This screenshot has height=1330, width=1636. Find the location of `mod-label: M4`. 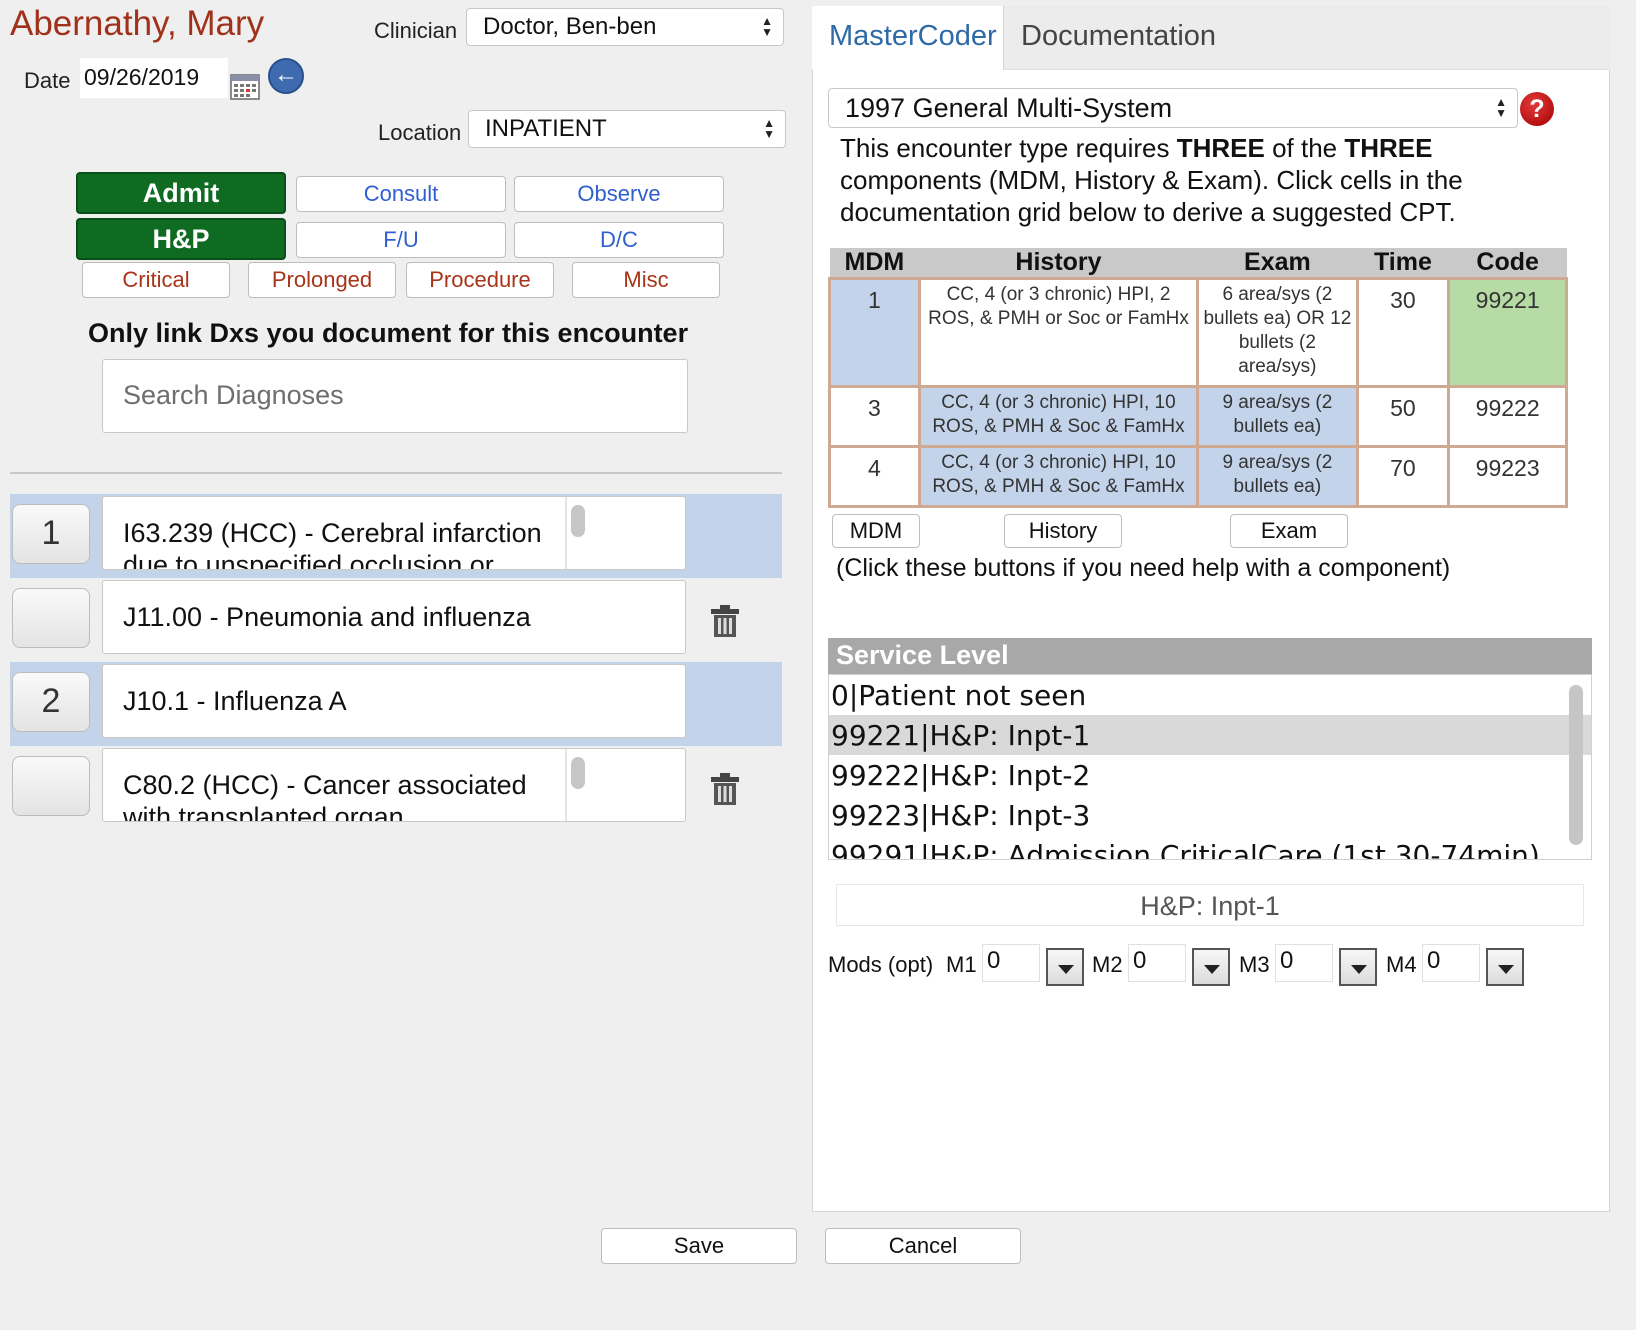

mod-label: M4 is located at coordinates (1401, 964).